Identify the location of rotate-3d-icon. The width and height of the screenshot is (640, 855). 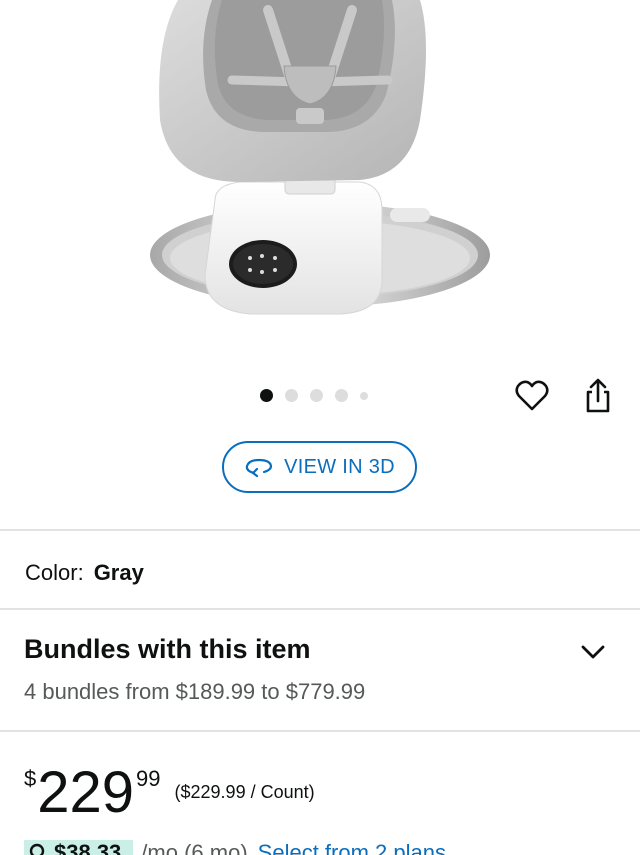
(259, 467).